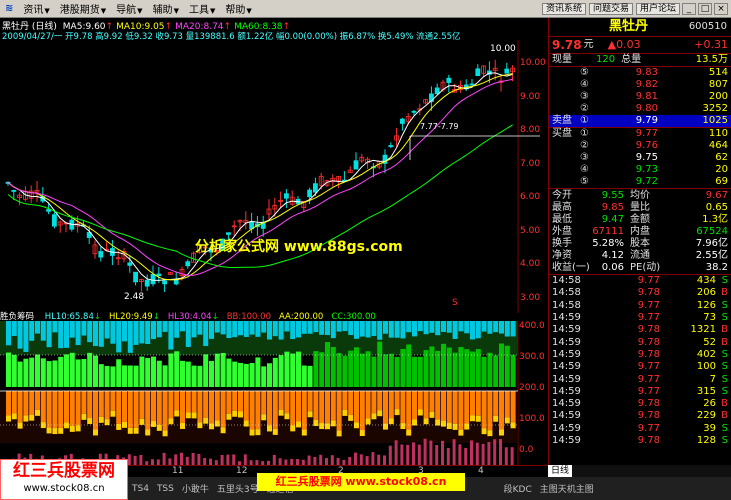 The image size is (731, 500). What do you see at coordinates (567, 488) in the screenshot?
I see `tab-formula: 主图天机主图` at bounding box center [567, 488].